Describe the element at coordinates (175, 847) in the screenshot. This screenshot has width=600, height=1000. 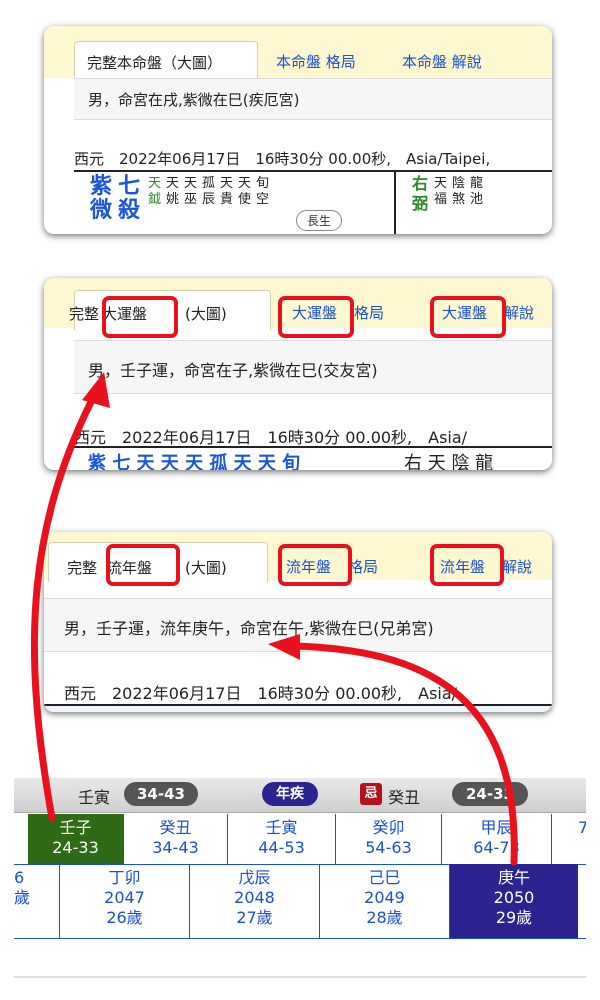
I see `decade-range: 34-43` at that location.